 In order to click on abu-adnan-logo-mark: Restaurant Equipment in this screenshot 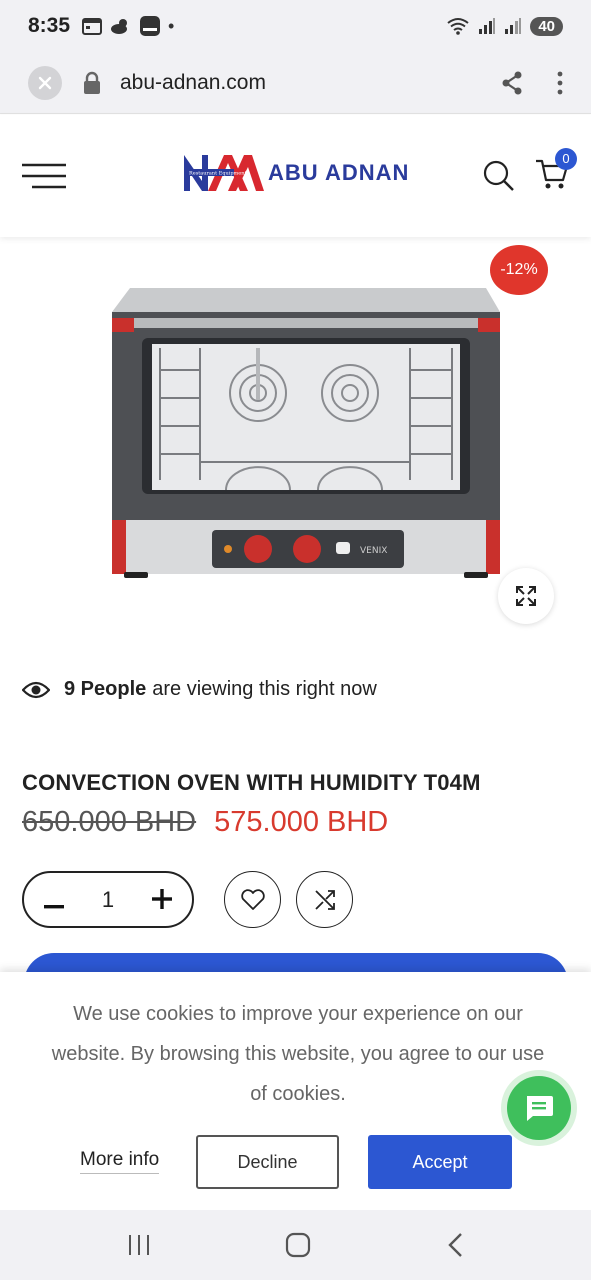, I will do `click(224, 173)`.